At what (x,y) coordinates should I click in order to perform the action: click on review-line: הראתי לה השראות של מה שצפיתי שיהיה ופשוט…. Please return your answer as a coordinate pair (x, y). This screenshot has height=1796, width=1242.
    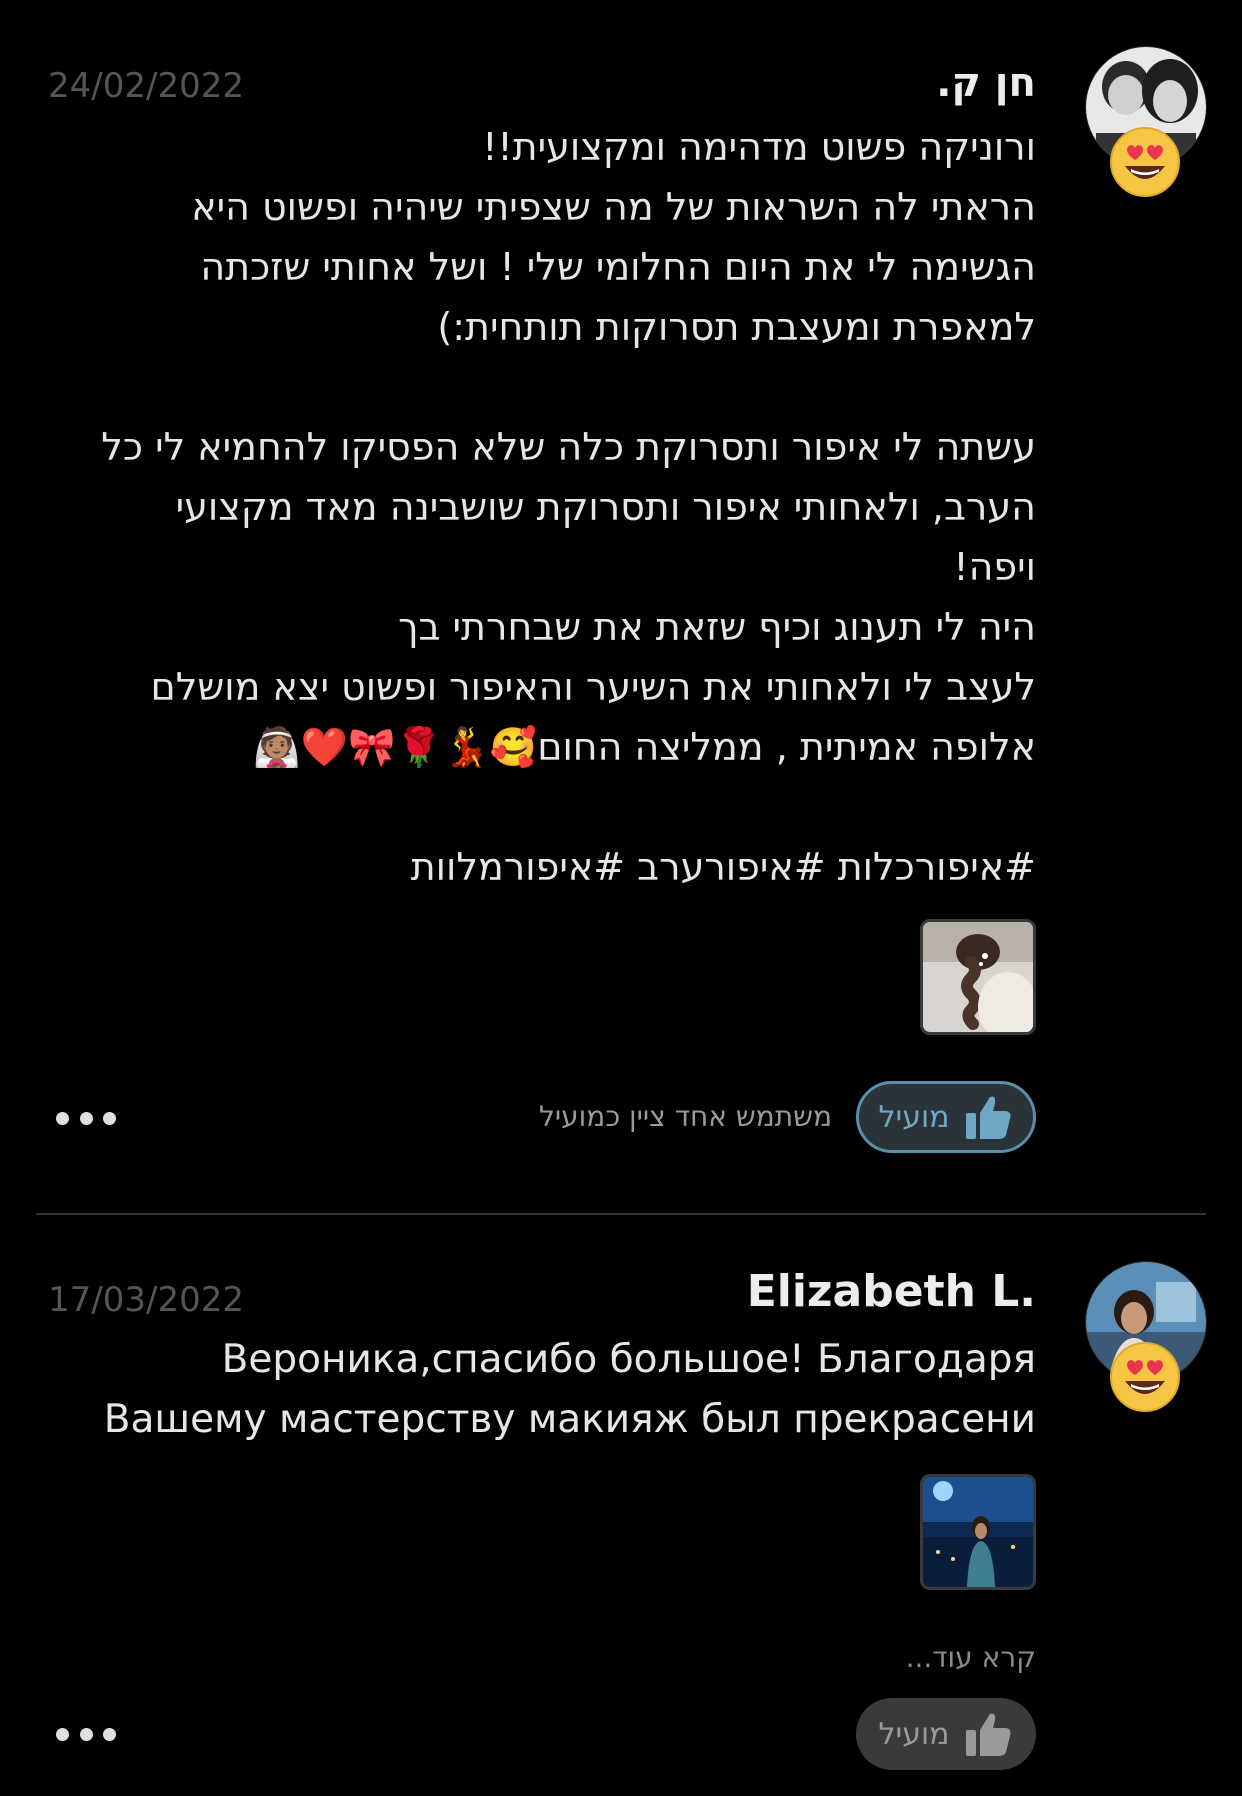
    Looking at the image, I should click on (613, 207).